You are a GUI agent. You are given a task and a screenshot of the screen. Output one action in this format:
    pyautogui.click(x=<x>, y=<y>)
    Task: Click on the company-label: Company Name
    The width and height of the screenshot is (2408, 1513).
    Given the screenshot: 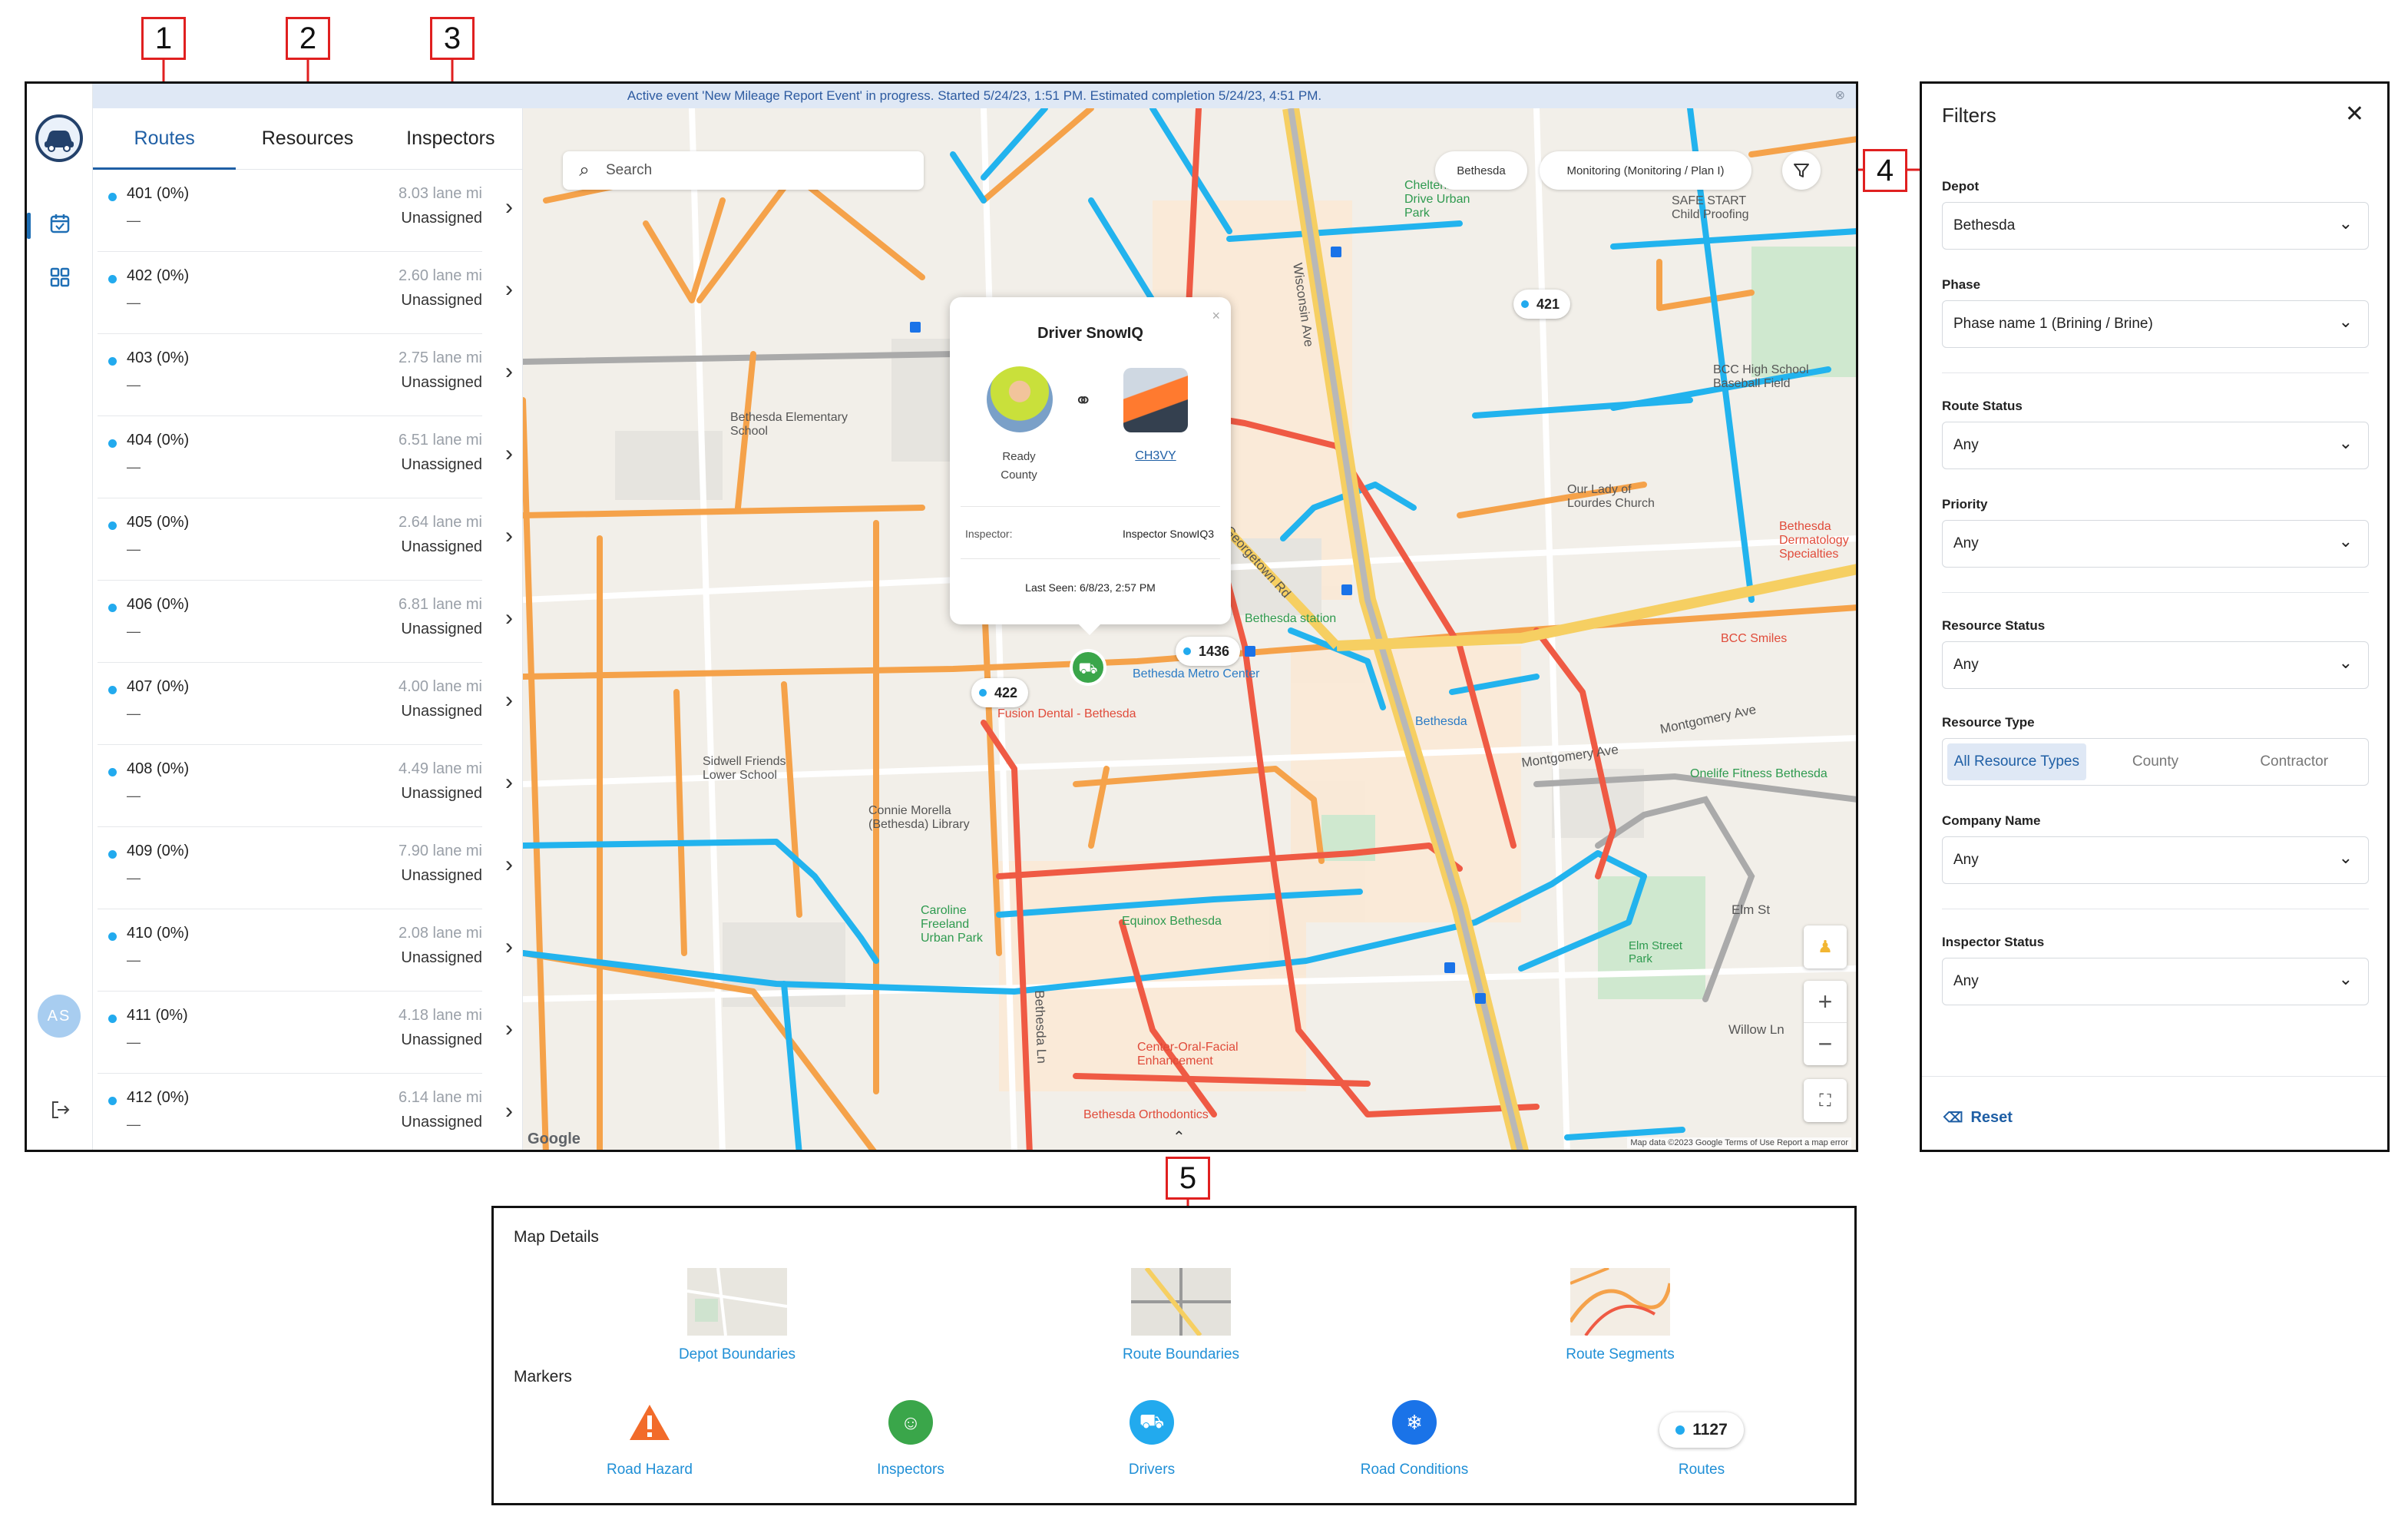 What is the action you would take?
    pyautogui.click(x=1992, y=820)
    